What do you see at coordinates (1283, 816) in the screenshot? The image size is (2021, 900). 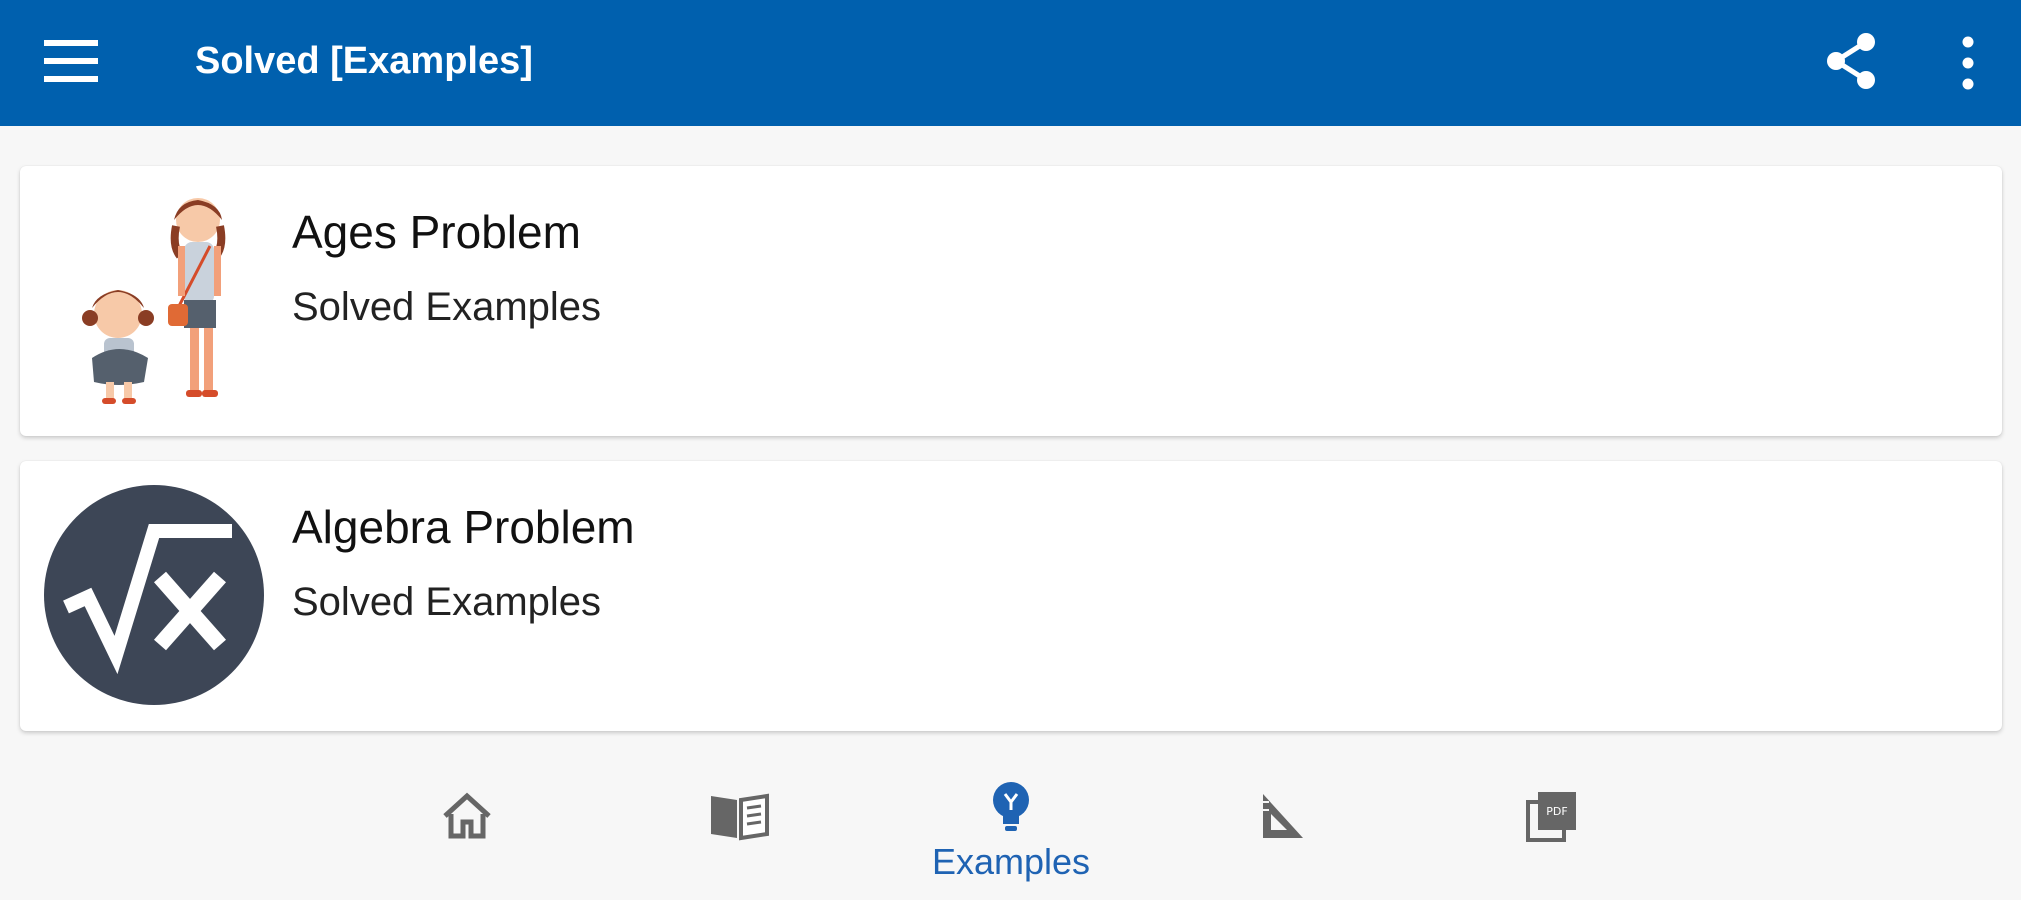 I see `set-square-icon` at bounding box center [1283, 816].